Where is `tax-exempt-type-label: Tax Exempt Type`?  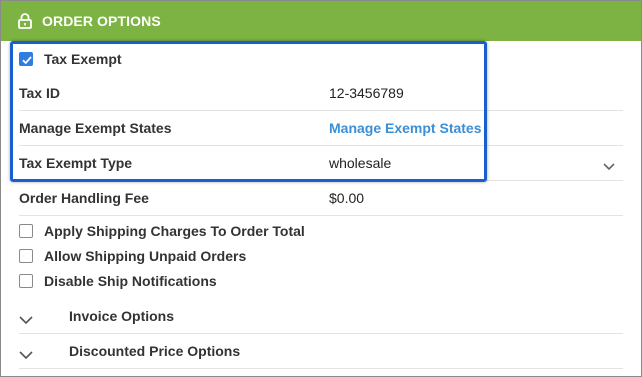 tax-exempt-type-label: Tax Exempt Type is located at coordinates (76, 163).